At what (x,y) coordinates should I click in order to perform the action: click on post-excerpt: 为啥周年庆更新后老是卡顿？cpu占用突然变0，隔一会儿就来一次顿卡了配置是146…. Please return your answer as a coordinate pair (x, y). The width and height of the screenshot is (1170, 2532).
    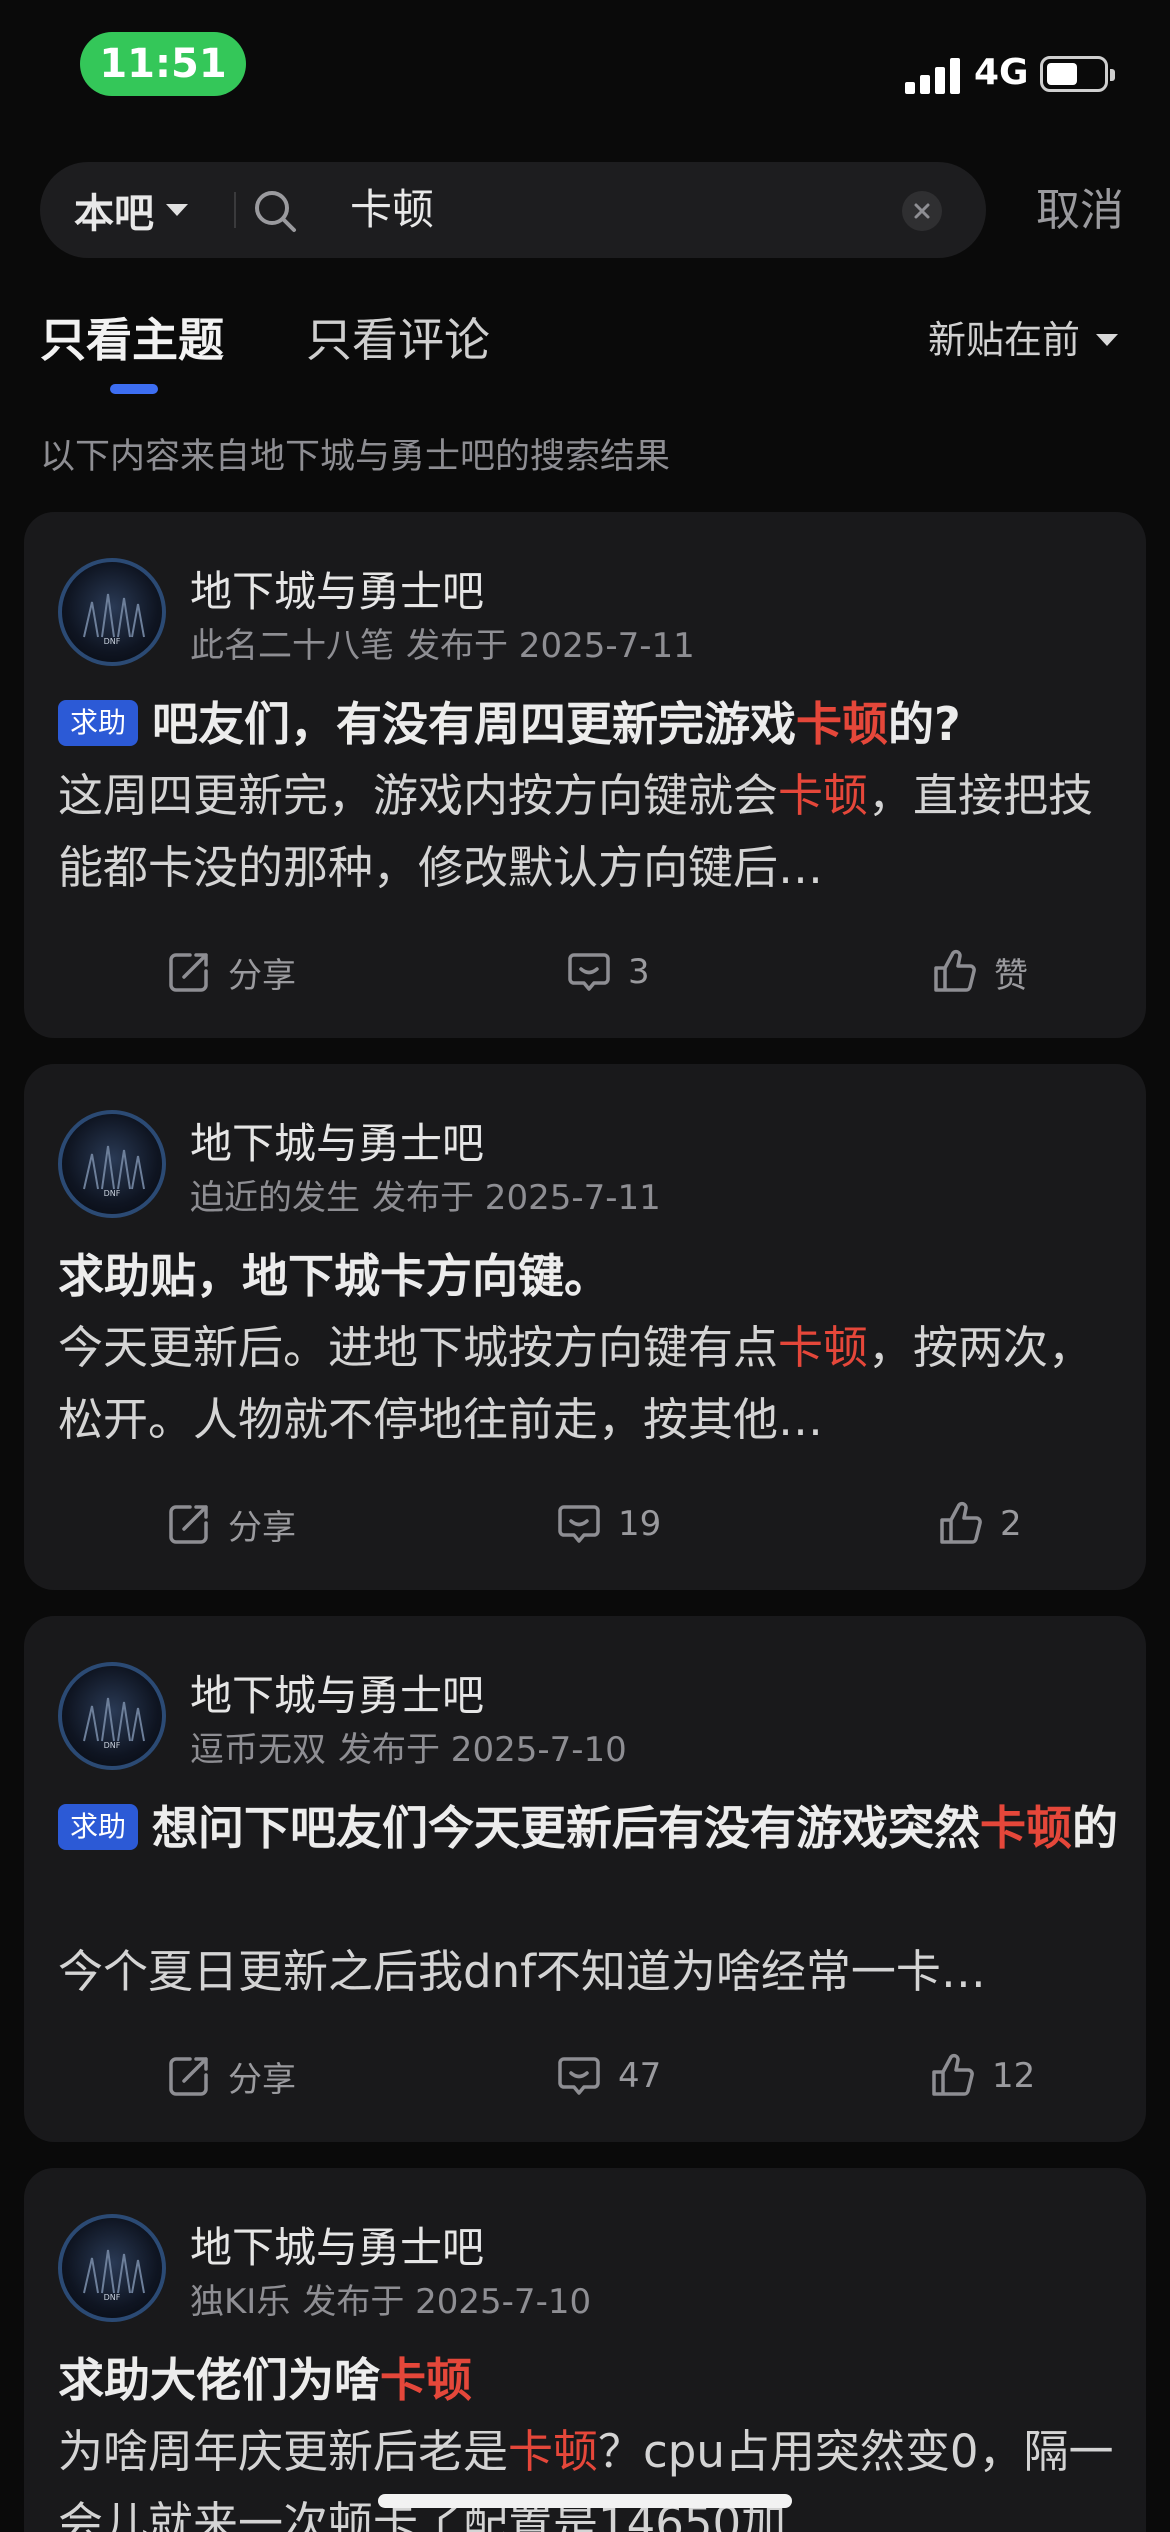
    Looking at the image, I should click on (586, 2478).